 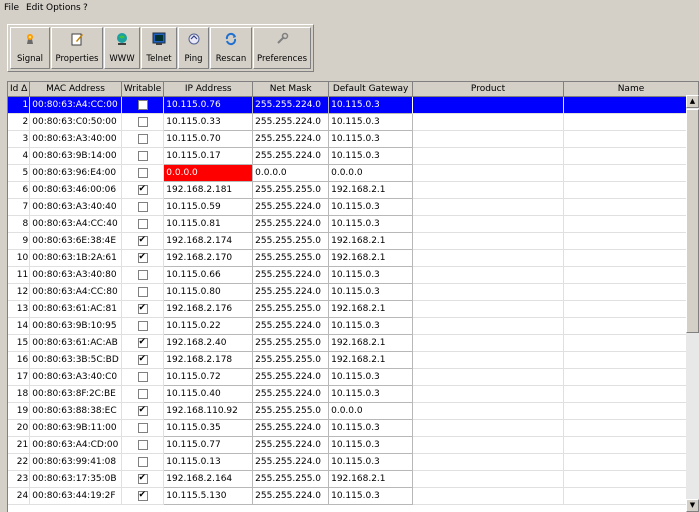 What do you see at coordinates (208, 89) in the screenshot?
I see `col-ip: IP Address` at bounding box center [208, 89].